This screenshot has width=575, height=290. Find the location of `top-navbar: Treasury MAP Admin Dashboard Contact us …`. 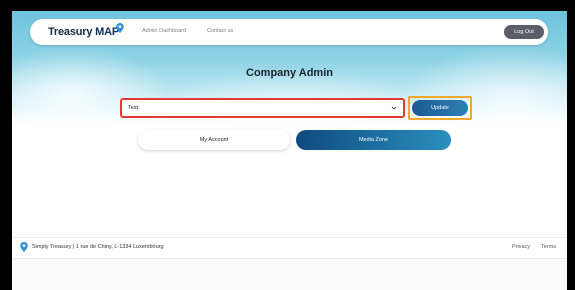

top-navbar: Treasury MAP Admin Dashboard Contact us … is located at coordinates (289, 32).